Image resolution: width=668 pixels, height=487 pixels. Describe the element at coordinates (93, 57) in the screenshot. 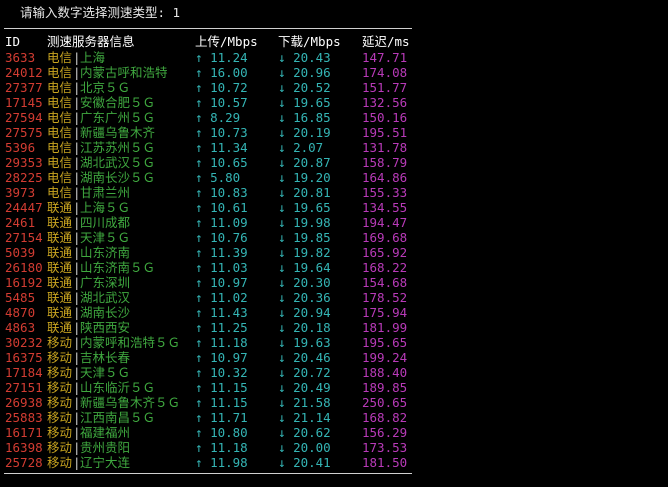

I see `server-location: 上海` at that location.